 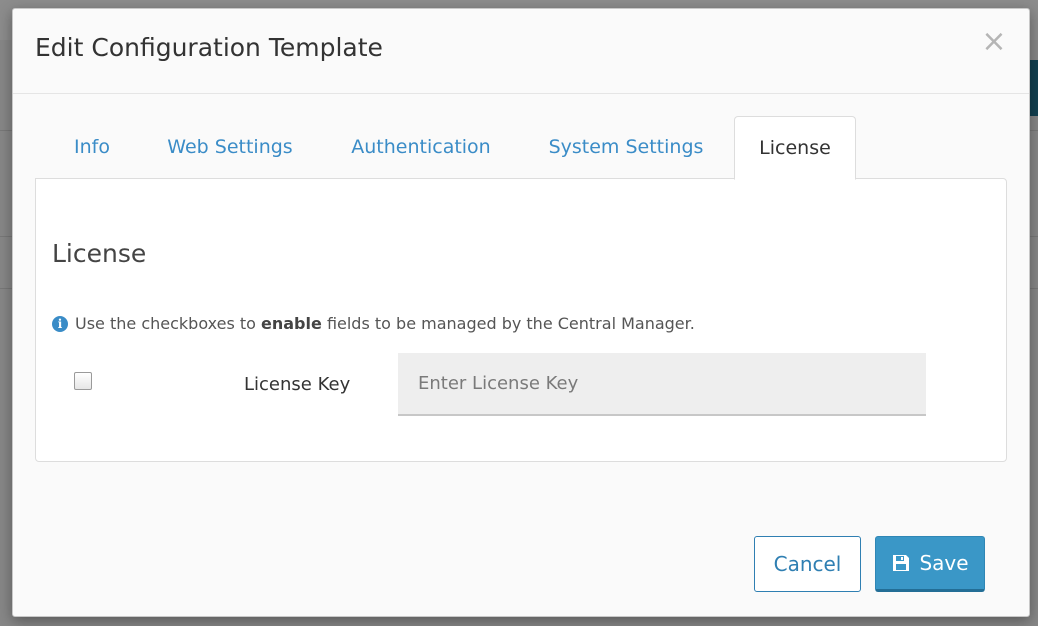 What do you see at coordinates (901, 563) in the screenshot?
I see `floppy-disk-icon` at bounding box center [901, 563].